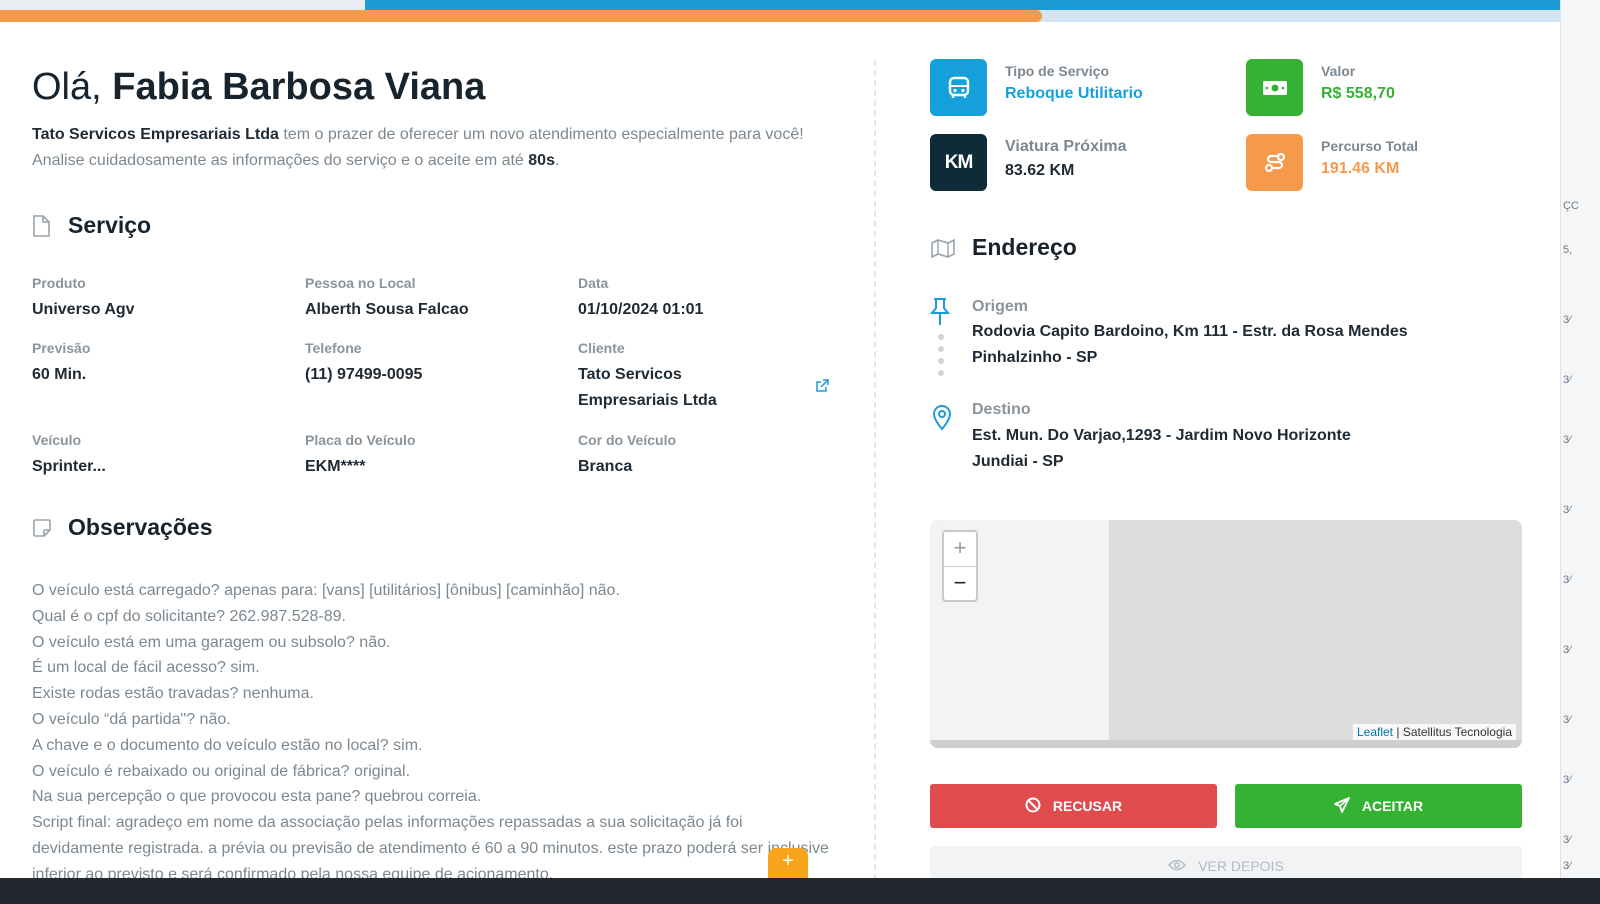 Image resolution: width=1600 pixels, height=904 pixels. What do you see at coordinates (960, 583) in the screenshot?
I see `zoom-out-button: −` at bounding box center [960, 583].